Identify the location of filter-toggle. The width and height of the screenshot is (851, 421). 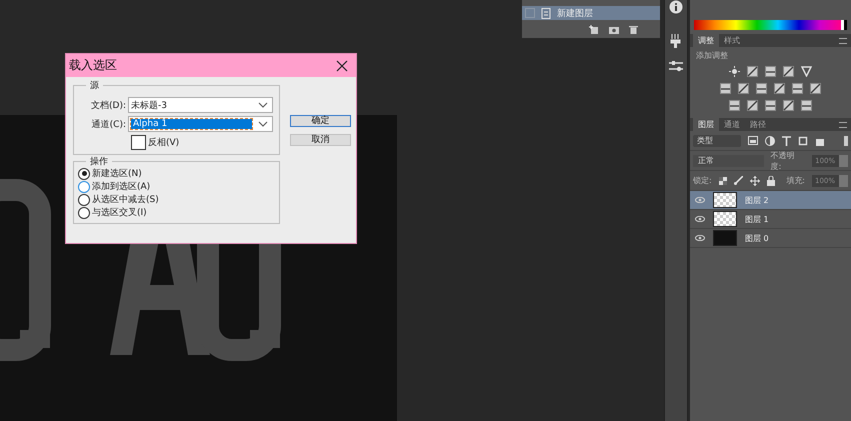
(846, 141).